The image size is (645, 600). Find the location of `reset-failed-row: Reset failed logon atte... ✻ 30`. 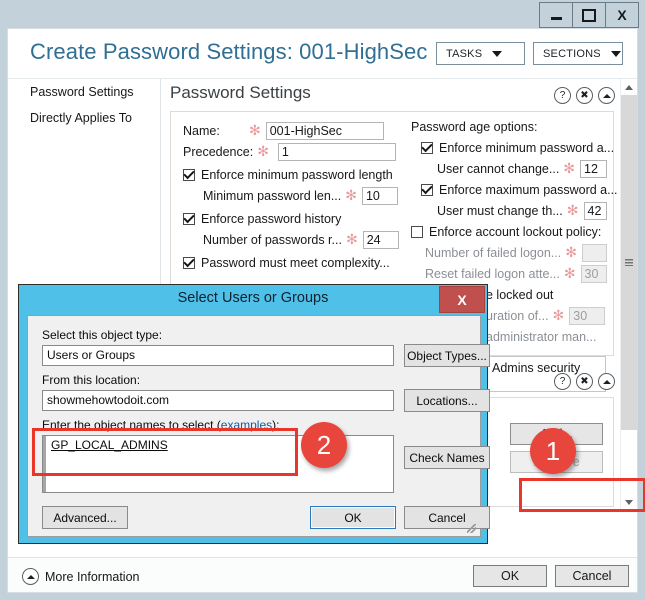

reset-failed-row: Reset failed logon atte... ✻ 30 is located at coordinates (509, 273).